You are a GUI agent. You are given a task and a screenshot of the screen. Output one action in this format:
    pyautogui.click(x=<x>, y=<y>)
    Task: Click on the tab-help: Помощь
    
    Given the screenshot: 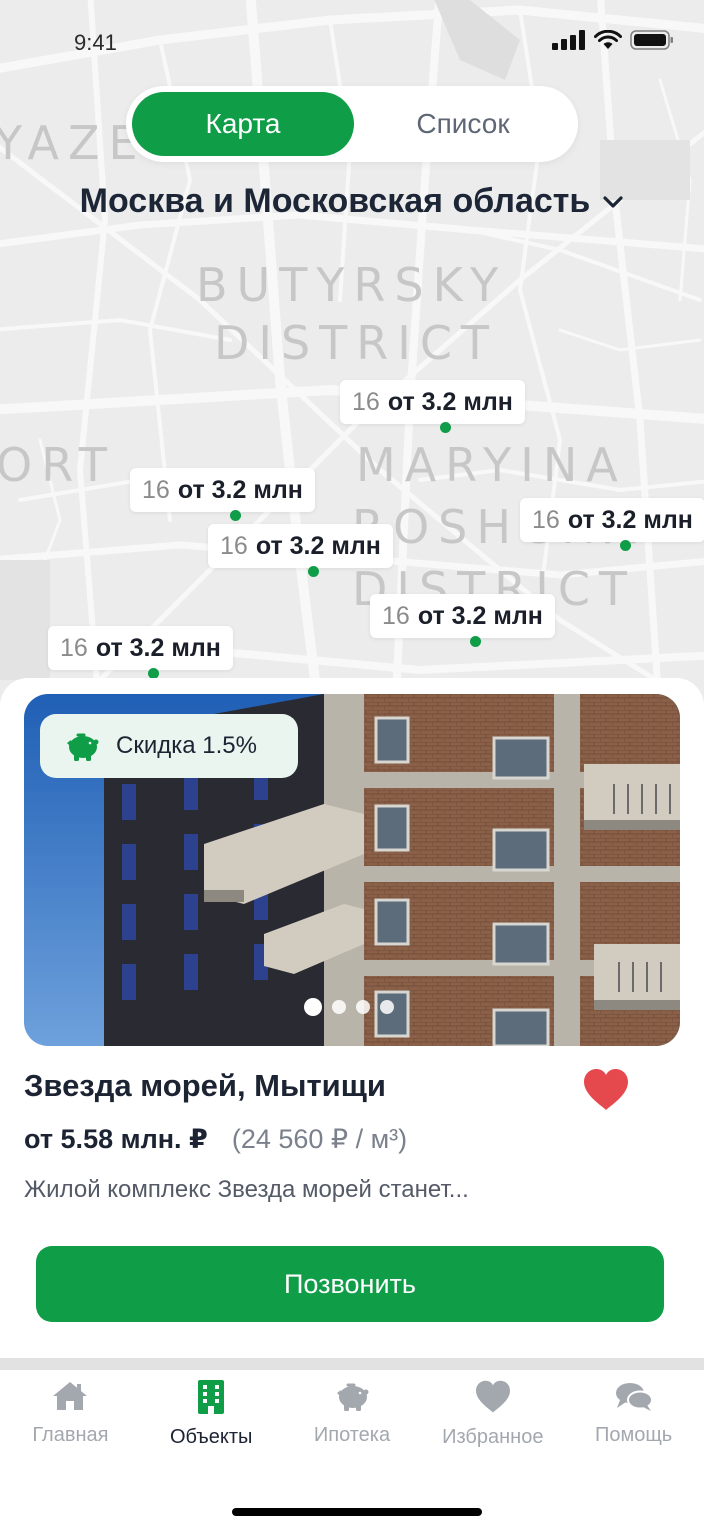 What is the action you would take?
    pyautogui.click(x=633, y=1414)
    